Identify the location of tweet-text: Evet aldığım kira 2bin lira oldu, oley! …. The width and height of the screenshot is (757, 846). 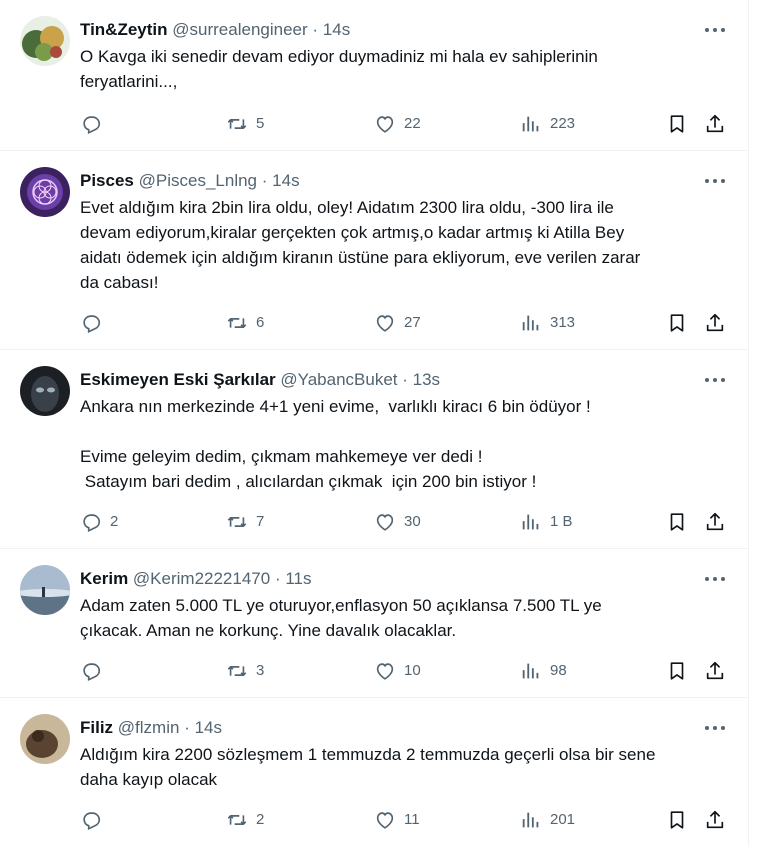
(360, 245).